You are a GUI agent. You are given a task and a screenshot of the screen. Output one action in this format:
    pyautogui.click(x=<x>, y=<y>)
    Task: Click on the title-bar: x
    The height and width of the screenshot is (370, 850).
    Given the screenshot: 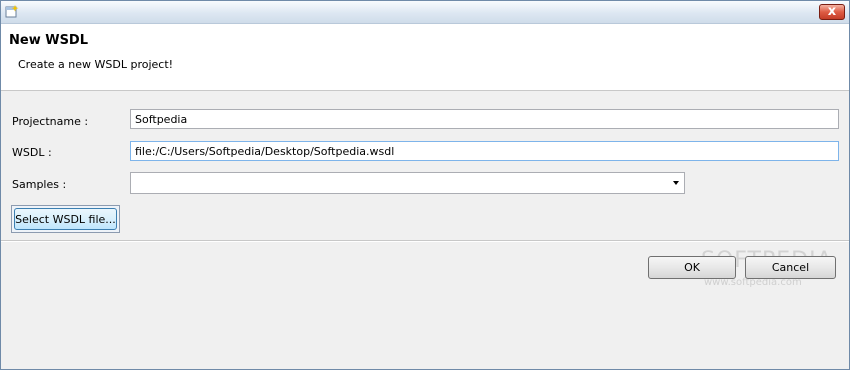 What is the action you would take?
    pyautogui.click(x=425, y=12)
    